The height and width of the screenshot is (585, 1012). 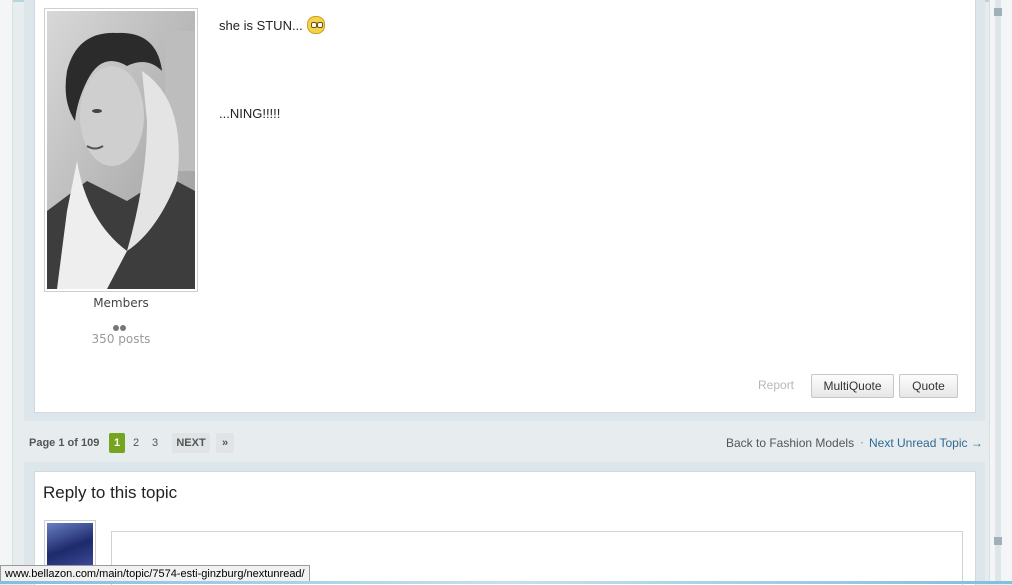 I want to click on rank-pips, so click(x=121, y=323).